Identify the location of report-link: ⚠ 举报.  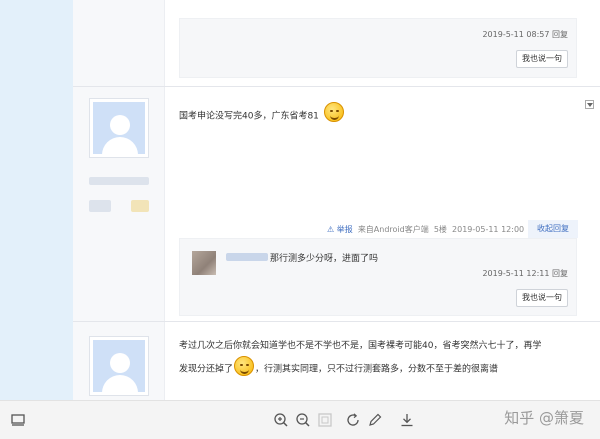
(340, 229).